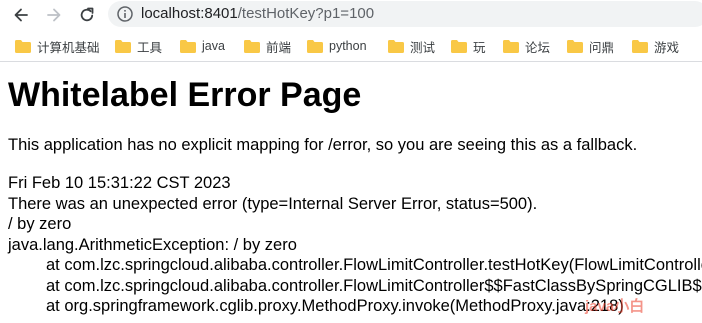 This screenshot has height=323, width=702. I want to click on bookmark-folder-java: java, so click(202, 46).